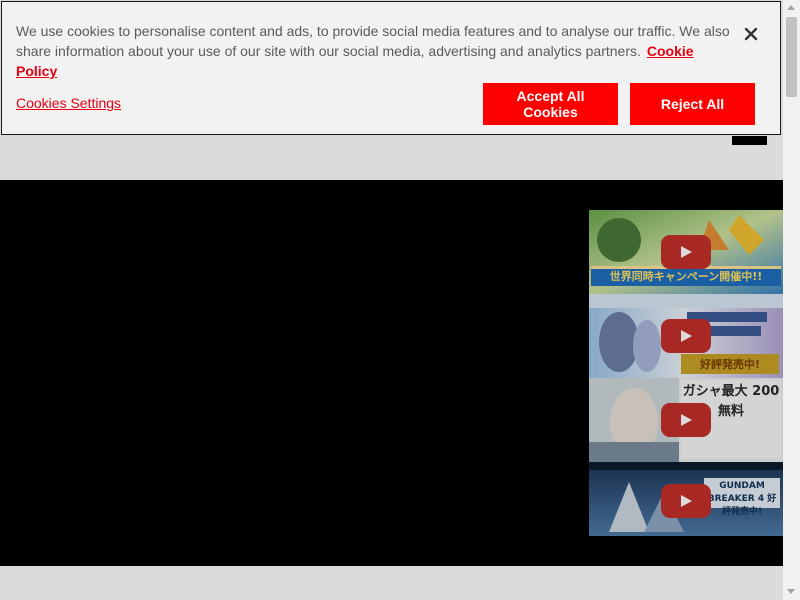  I want to click on cookies-settings-link: Cookies Settings, so click(68, 103).